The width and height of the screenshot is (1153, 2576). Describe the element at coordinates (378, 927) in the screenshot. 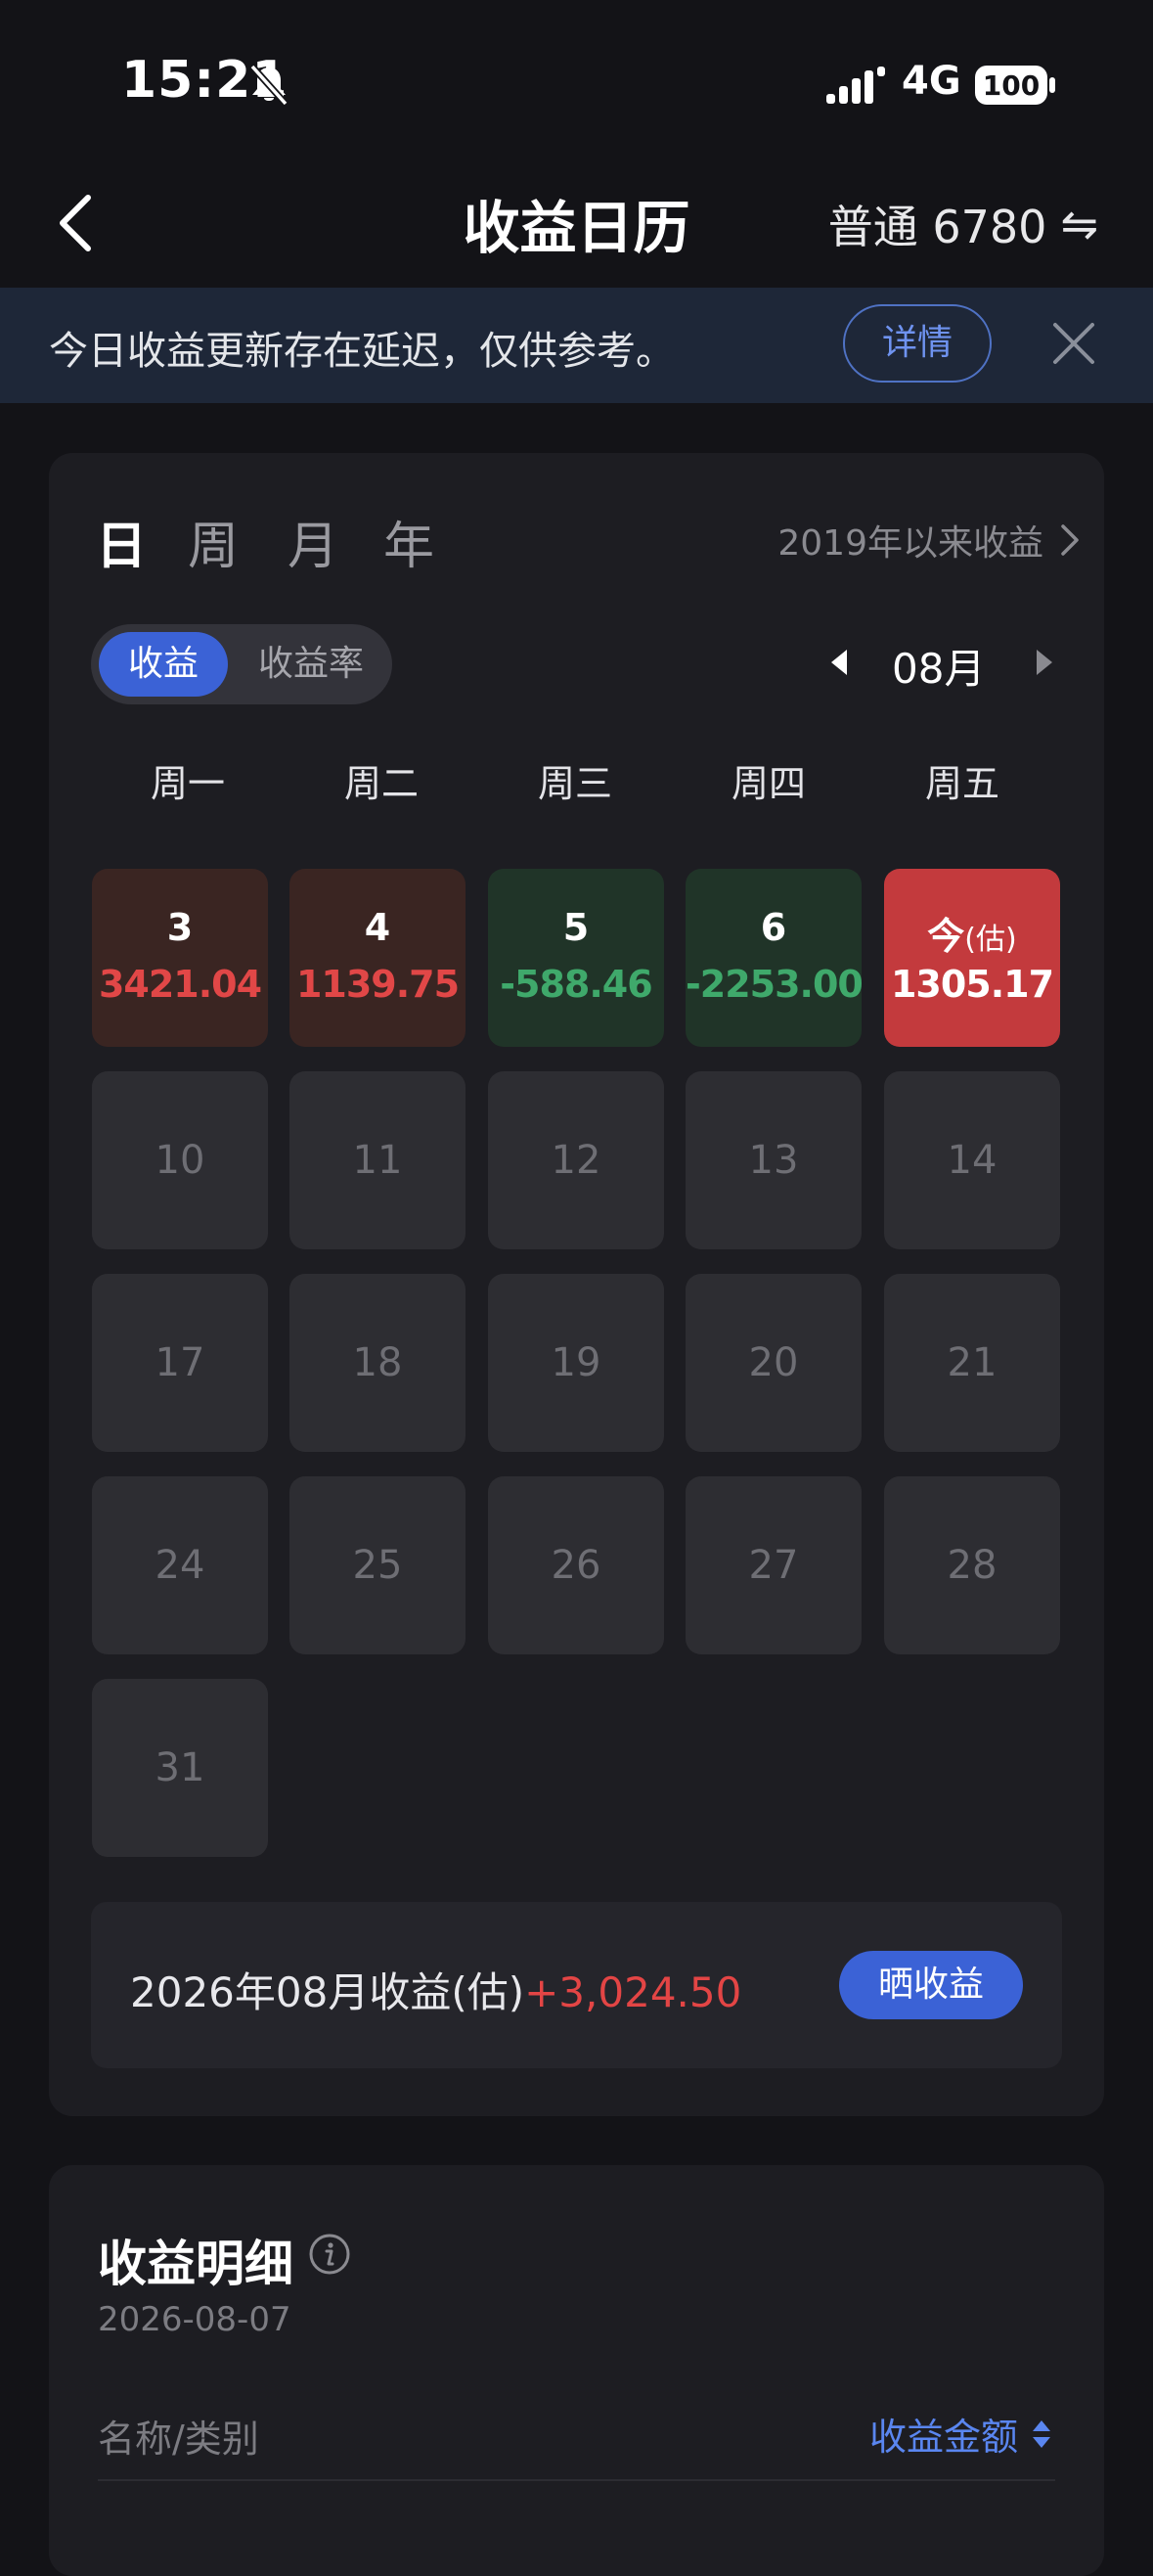

I see `day-number: 4` at that location.